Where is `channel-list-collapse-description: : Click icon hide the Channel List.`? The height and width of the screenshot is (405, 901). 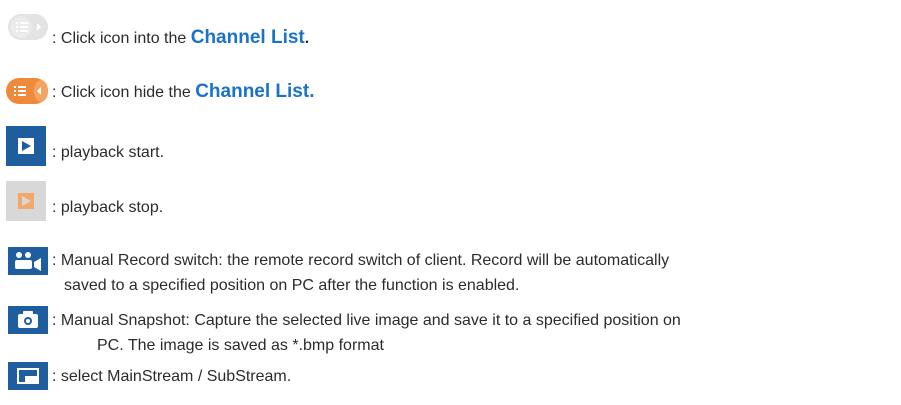 channel-list-collapse-description: : Click icon hide the Channel List. is located at coordinates (183, 91).